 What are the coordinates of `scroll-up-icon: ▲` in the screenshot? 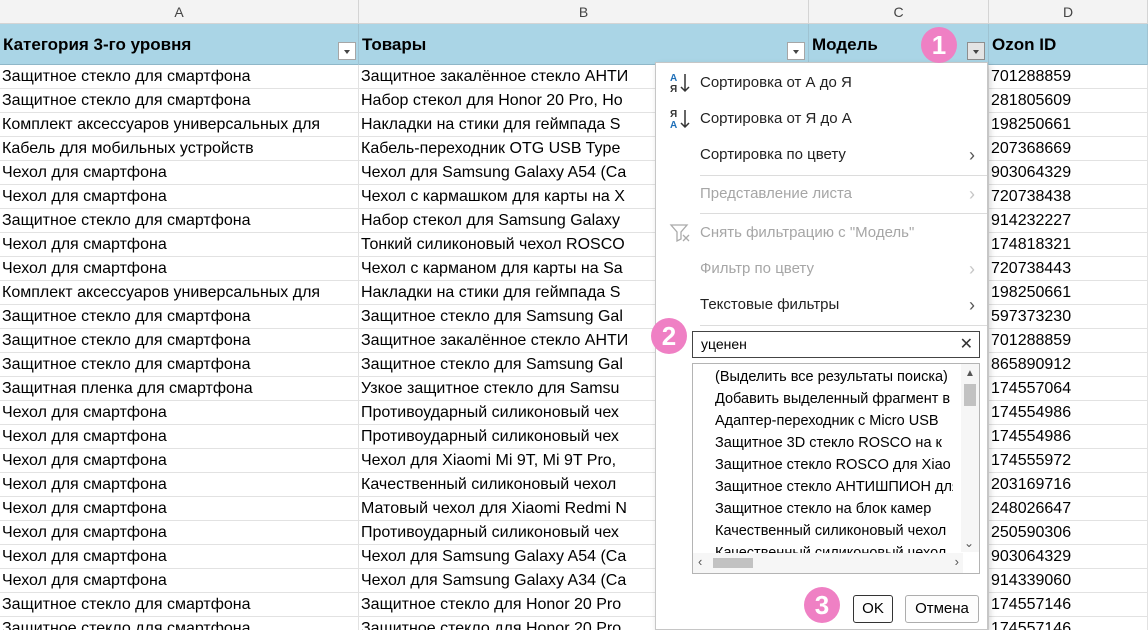 It's located at (970, 373).